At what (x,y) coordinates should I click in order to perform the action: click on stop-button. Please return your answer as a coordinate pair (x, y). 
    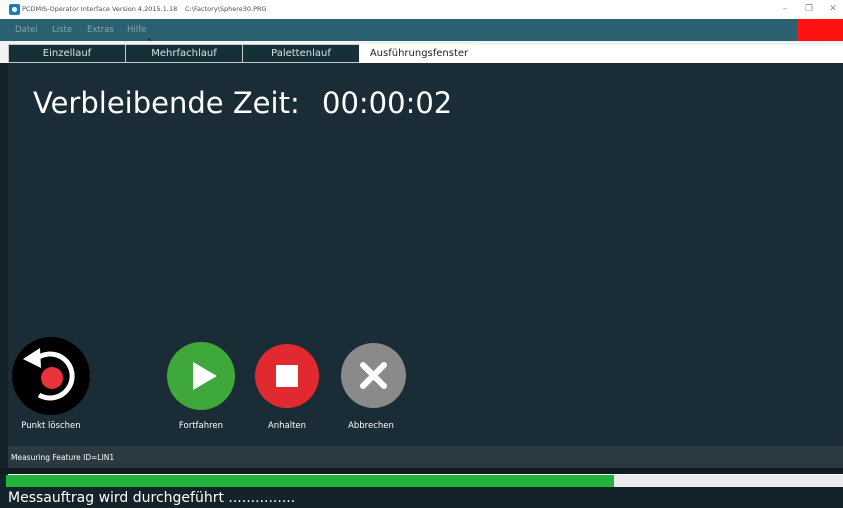
    Looking at the image, I should click on (287, 376).